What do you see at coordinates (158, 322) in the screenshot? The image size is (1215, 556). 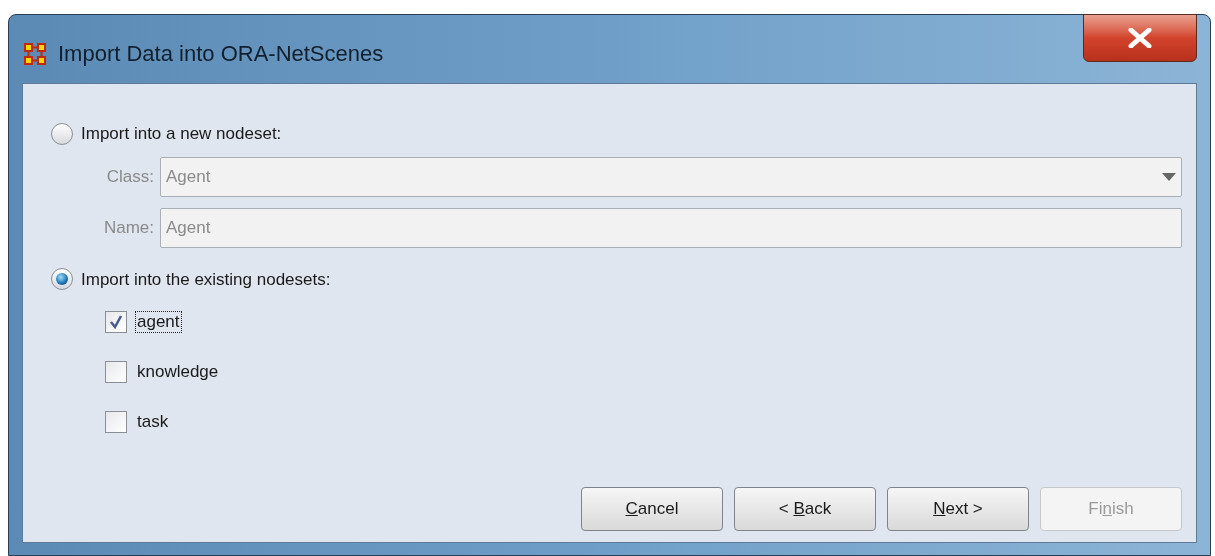 I see `checkbox-label: agent` at bounding box center [158, 322].